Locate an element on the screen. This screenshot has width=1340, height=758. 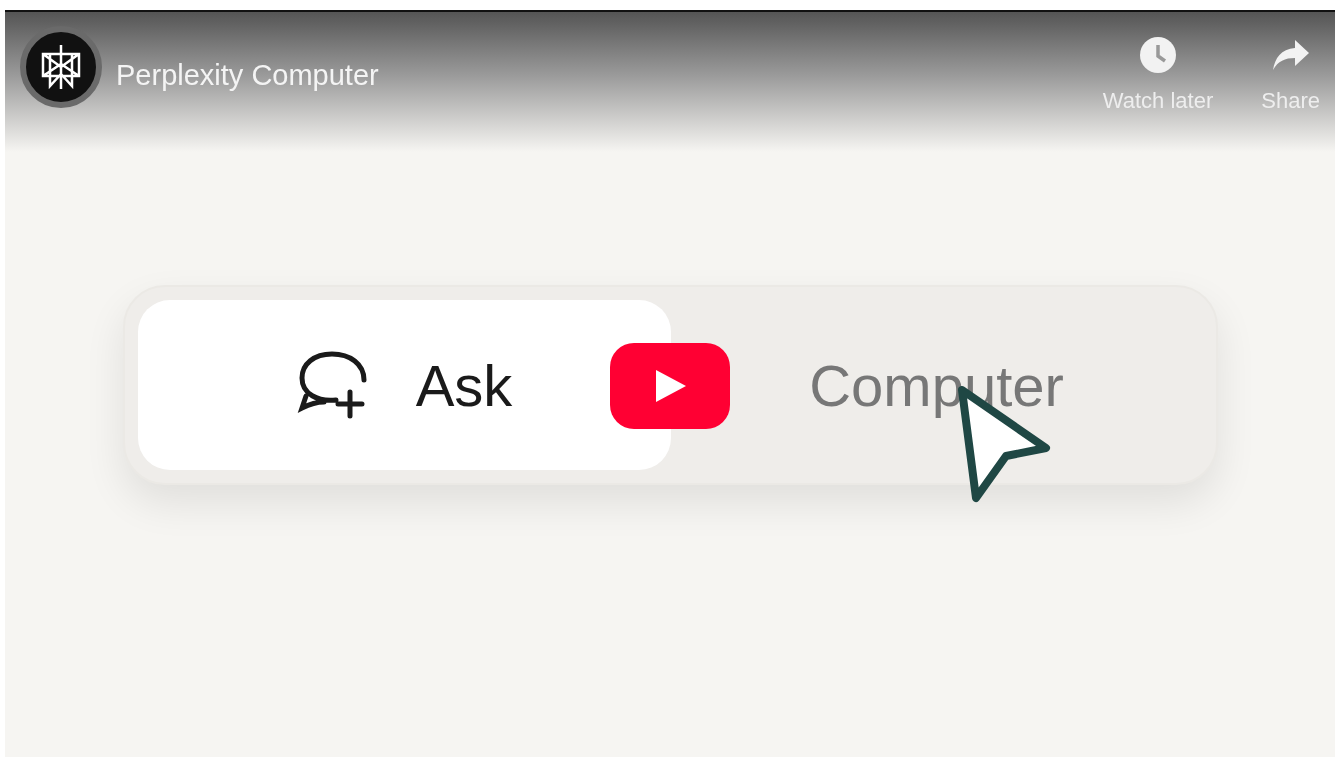
play-button is located at coordinates (670, 386).